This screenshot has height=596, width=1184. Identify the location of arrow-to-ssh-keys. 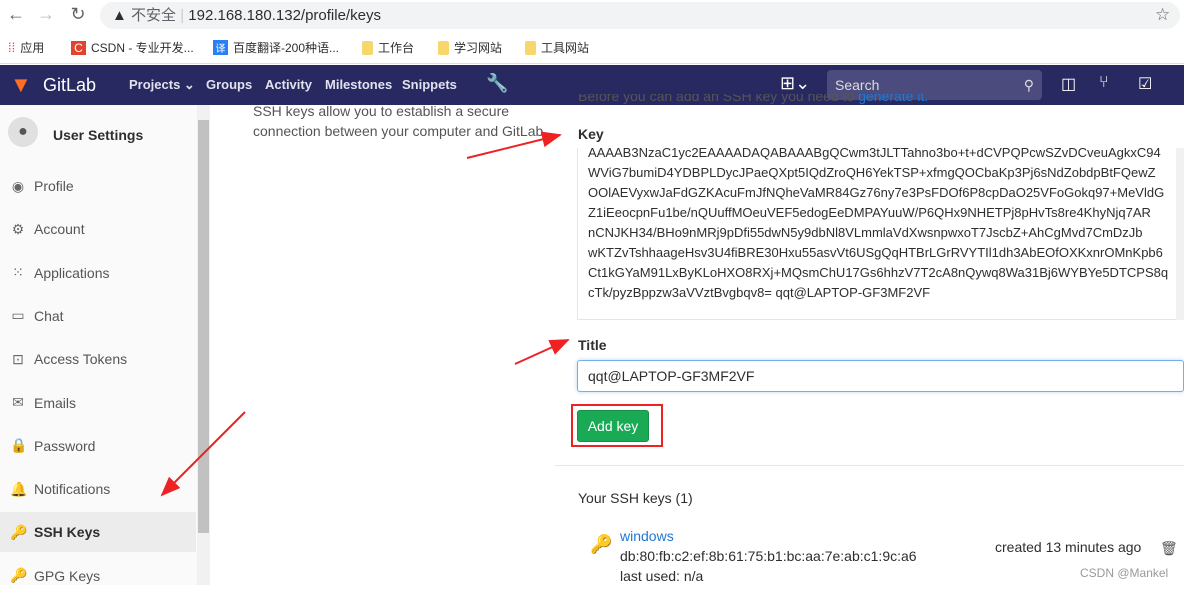
(203, 454).